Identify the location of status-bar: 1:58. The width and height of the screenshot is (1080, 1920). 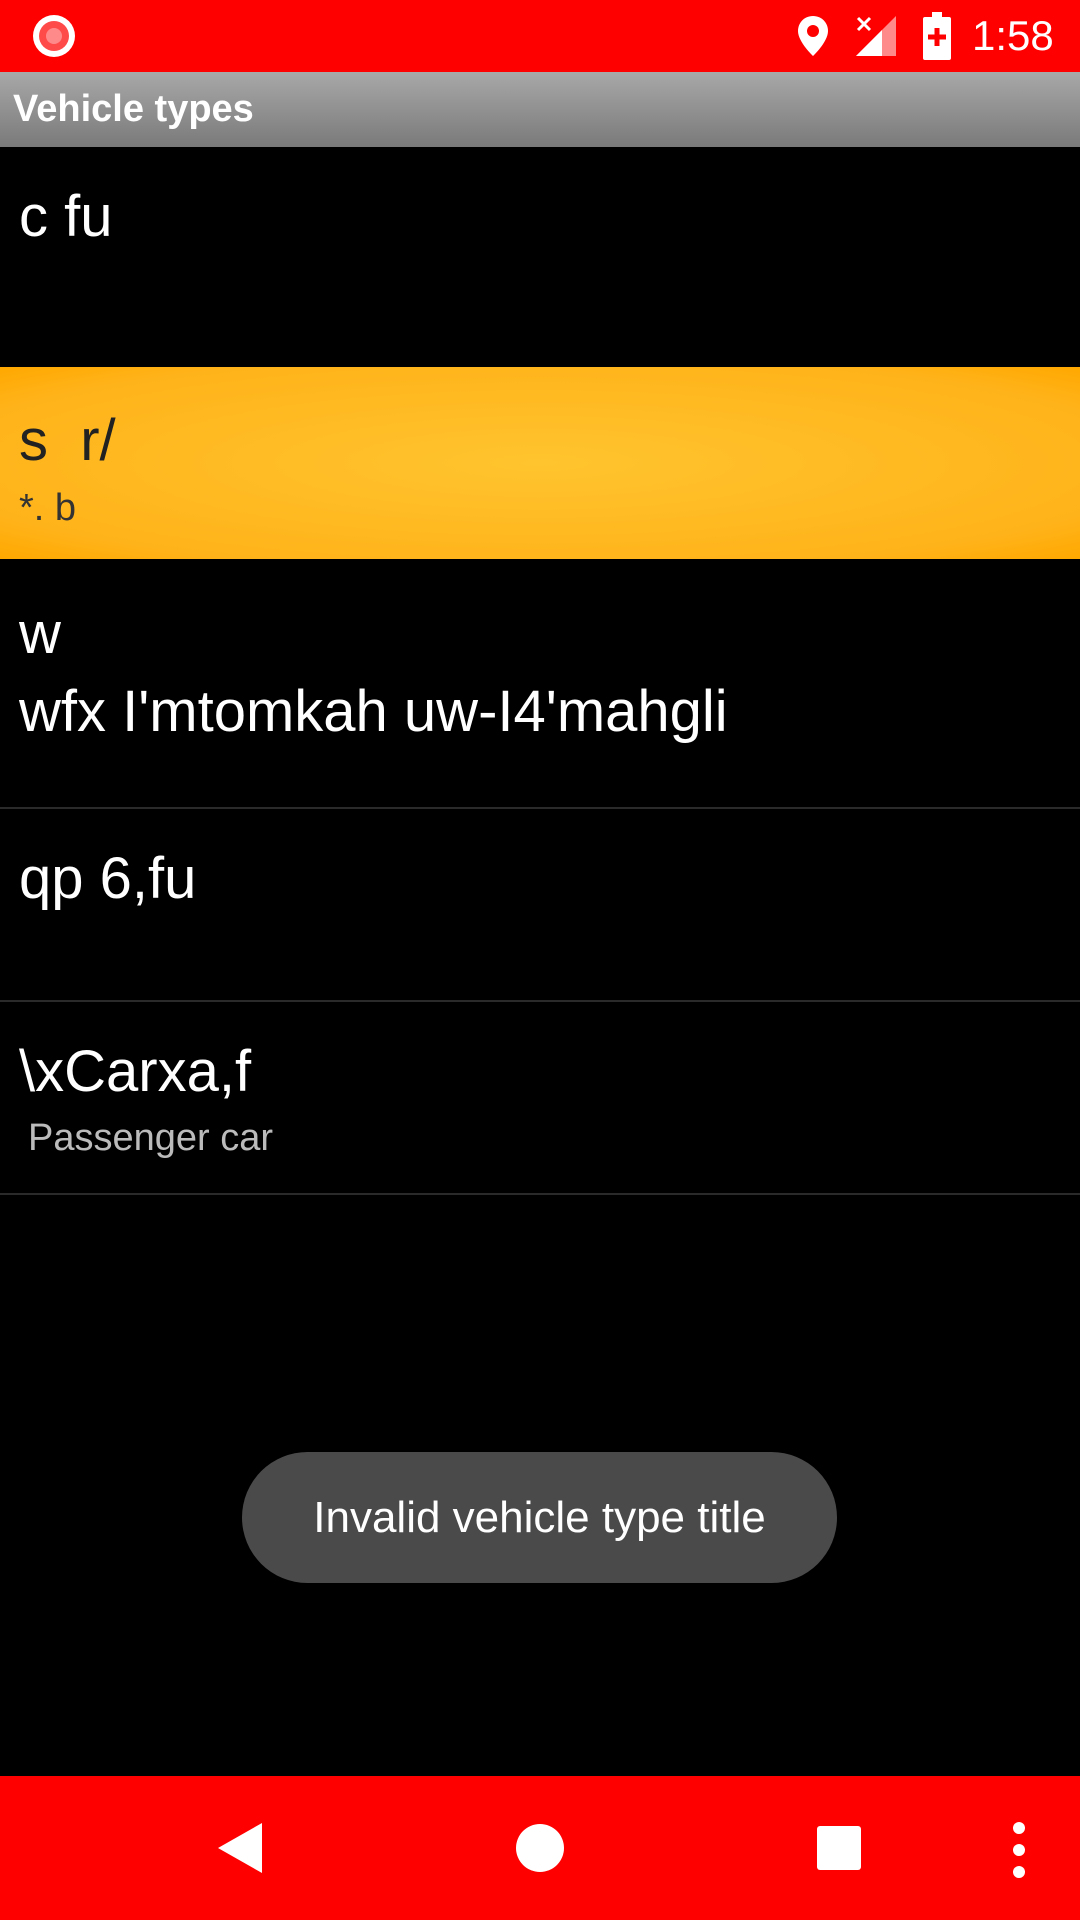
(540, 36).